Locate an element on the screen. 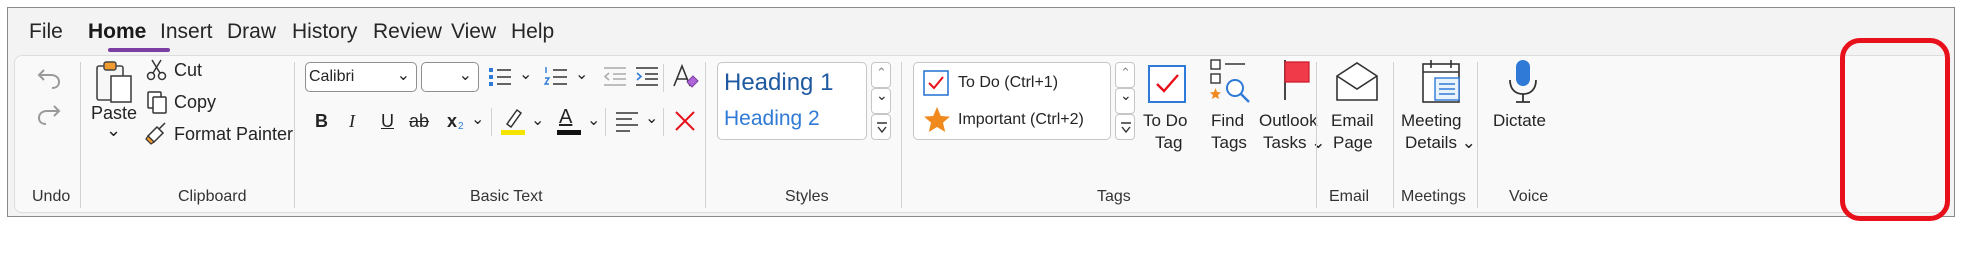 The height and width of the screenshot is (264, 1962). paste-options-arrow: ⌄ is located at coordinates (113, 130).